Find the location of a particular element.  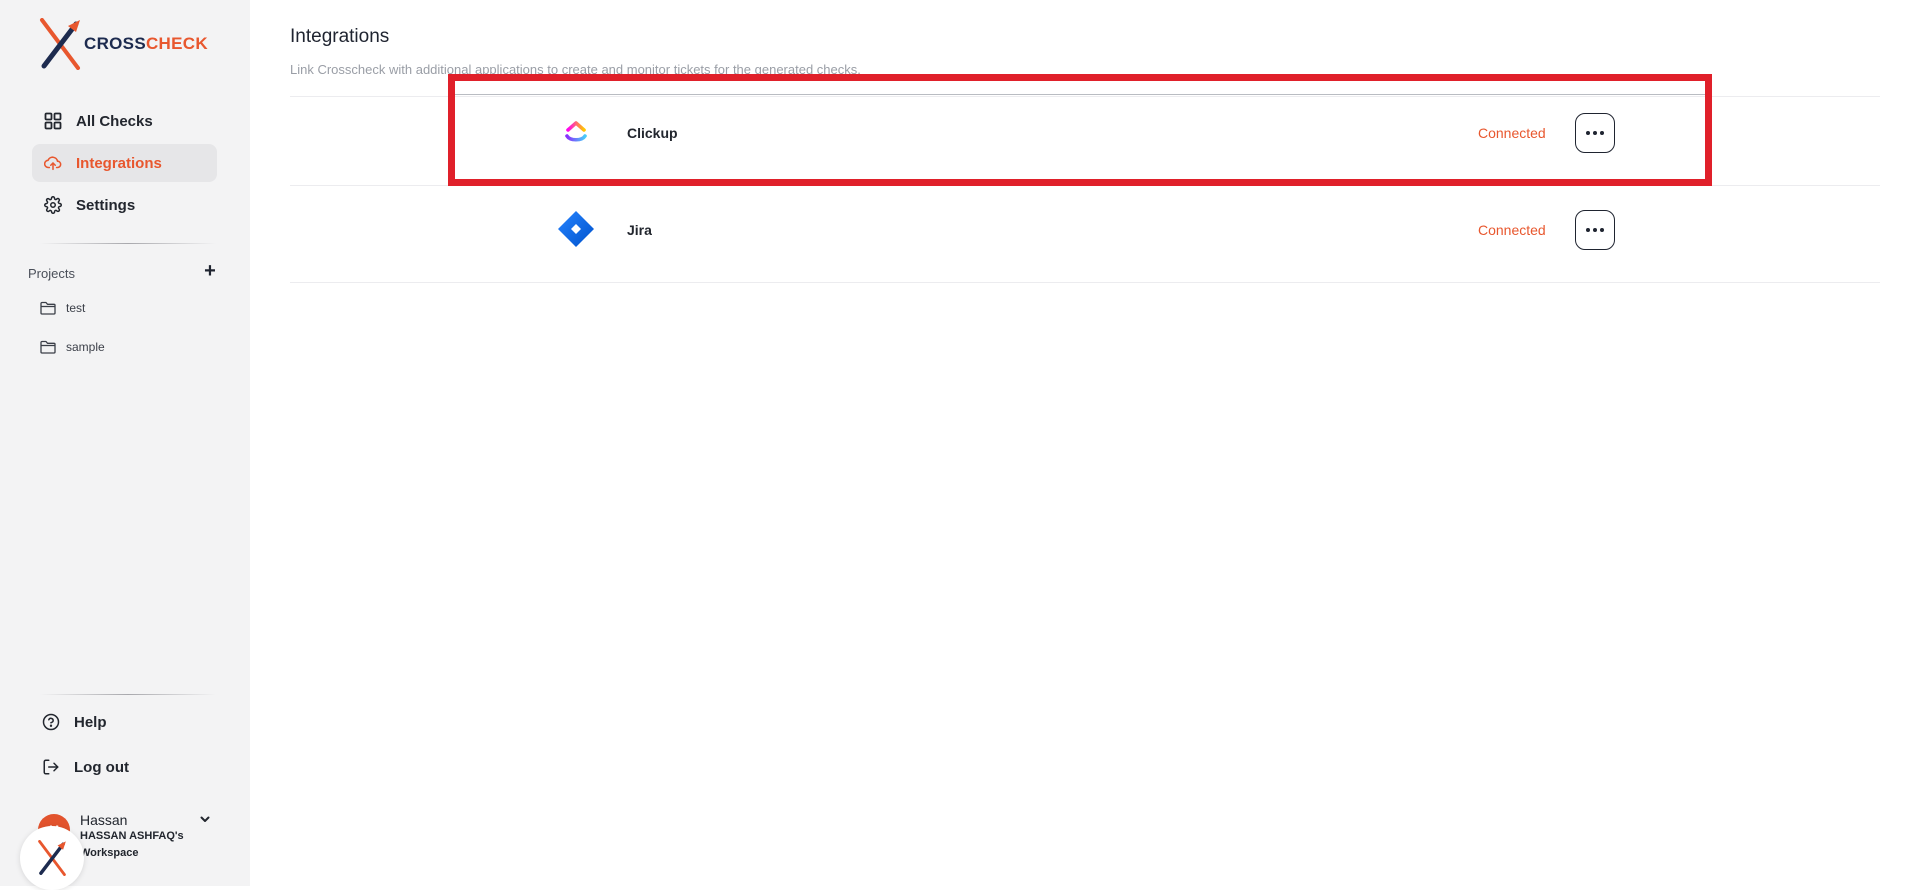

help-label: Help is located at coordinates (90, 722).